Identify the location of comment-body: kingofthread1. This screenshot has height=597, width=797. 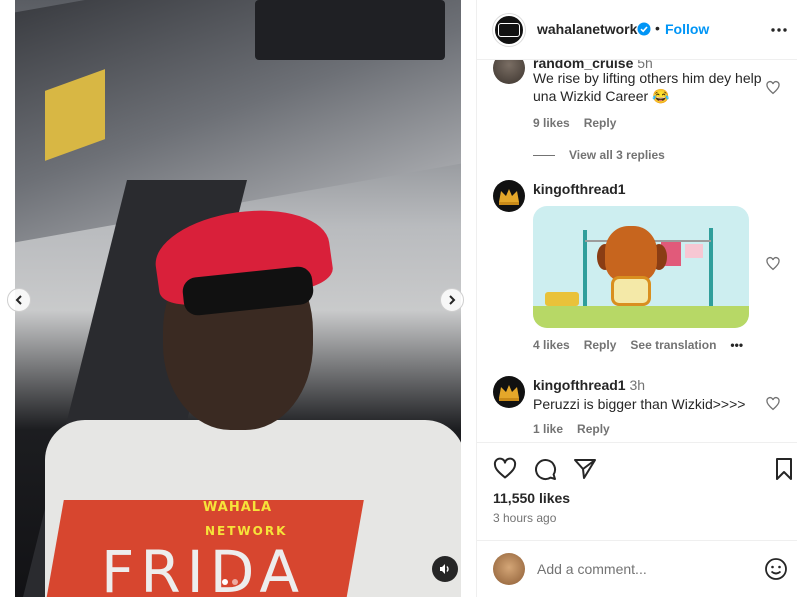
(648, 189).